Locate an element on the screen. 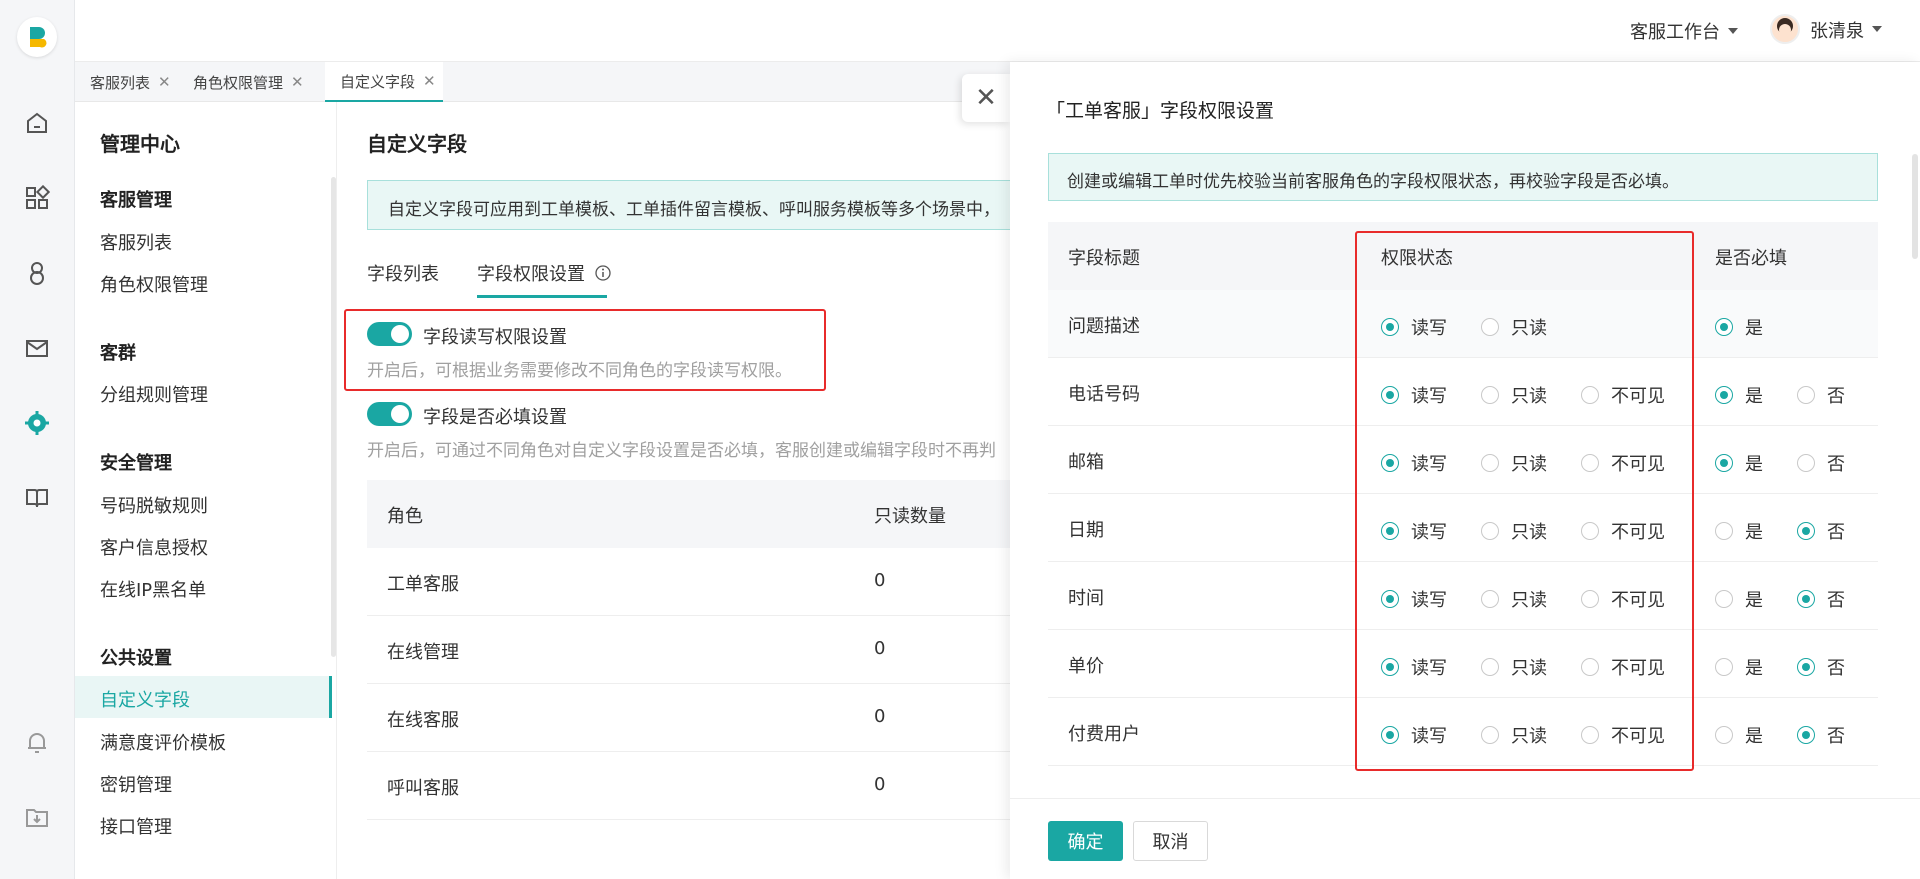 The width and height of the screenshot is (1920, 879). user-menu: 张清泉 is located at coordinates (1826, 29).